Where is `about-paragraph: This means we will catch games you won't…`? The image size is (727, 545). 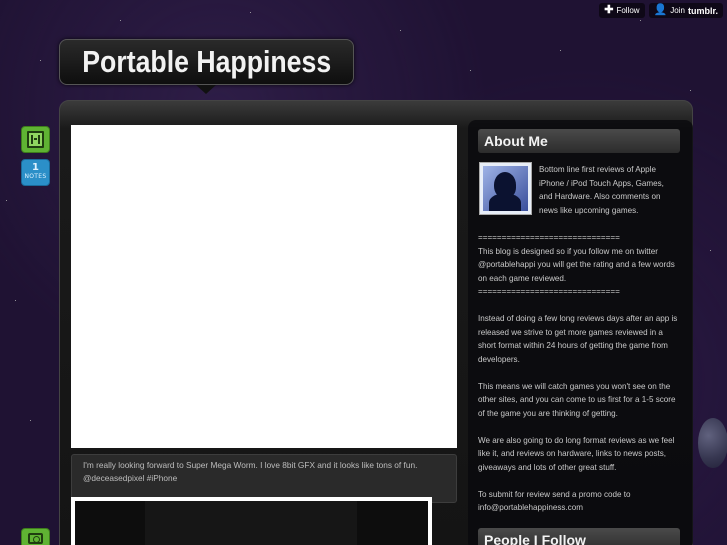
about-paragraph: This means we will catch games you won't… is located at coordinates (577, 399).